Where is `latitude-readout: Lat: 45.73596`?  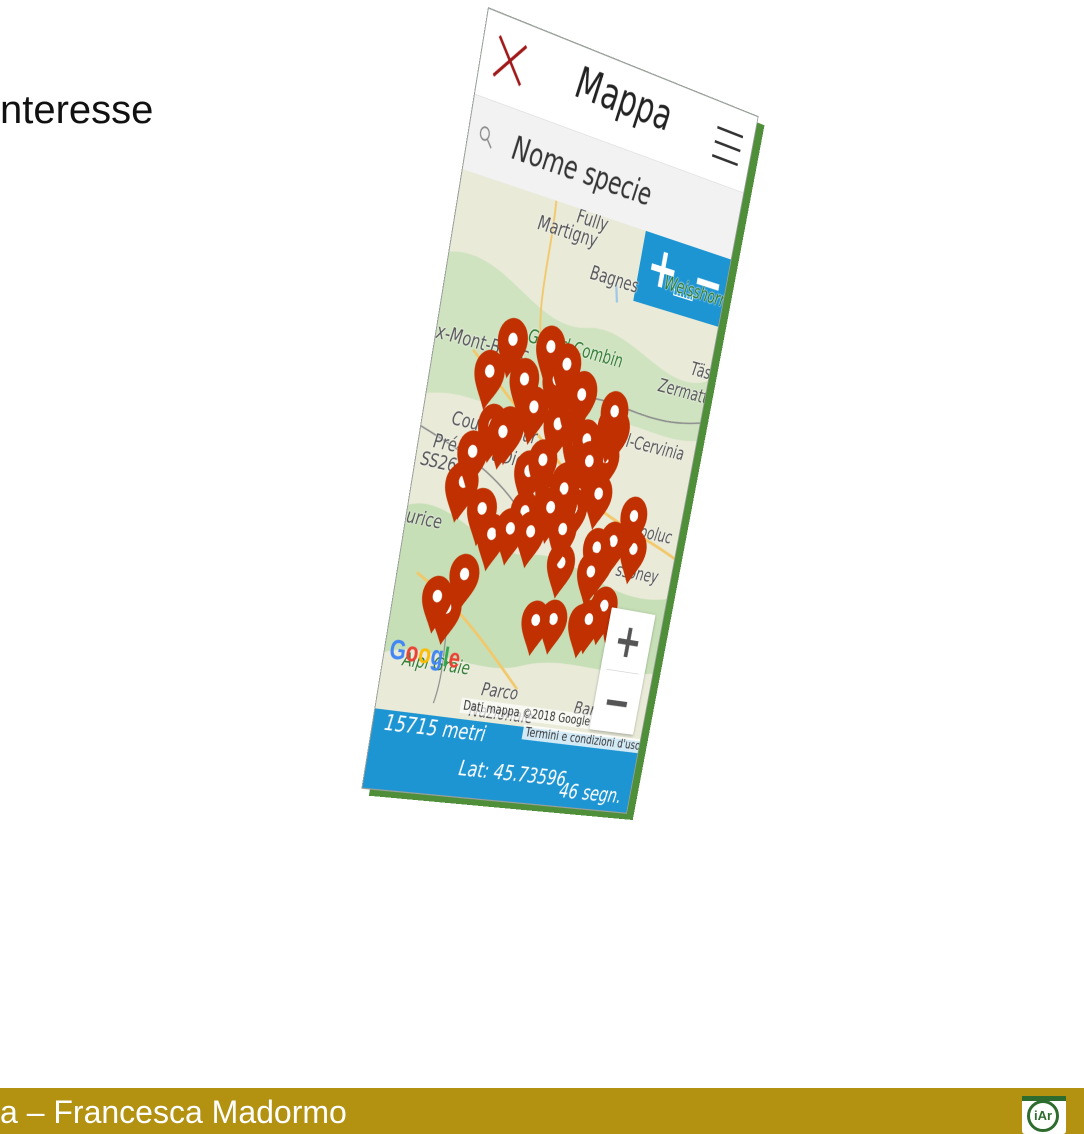
latitude-readout: Lat: 45.73596 is located at coordinates (512, 773).